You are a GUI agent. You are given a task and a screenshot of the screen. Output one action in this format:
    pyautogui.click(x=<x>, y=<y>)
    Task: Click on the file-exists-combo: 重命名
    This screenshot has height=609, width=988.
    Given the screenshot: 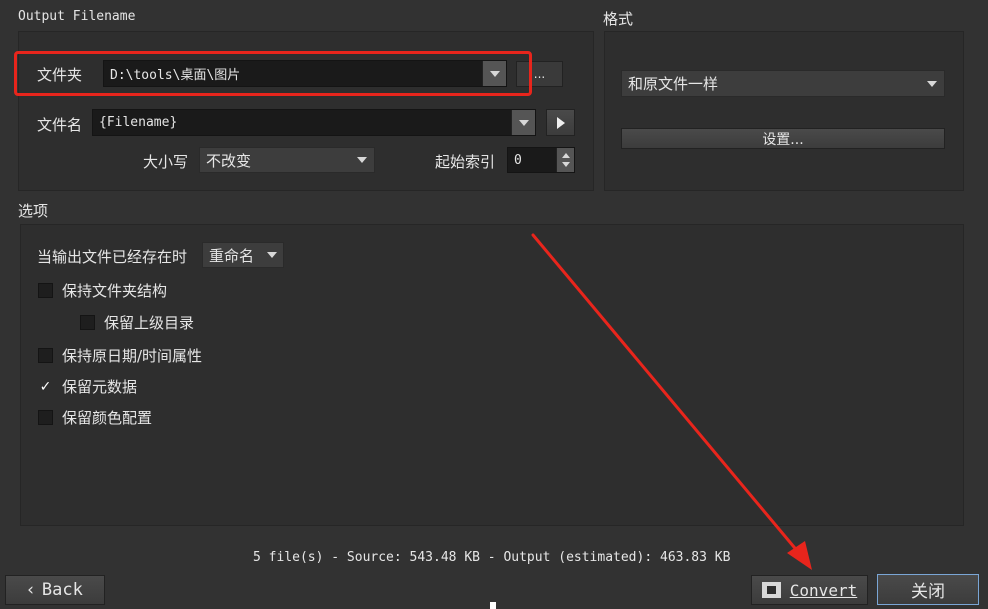 What is the action you would take?
    pyautogui.click(x=243, y=255)
    